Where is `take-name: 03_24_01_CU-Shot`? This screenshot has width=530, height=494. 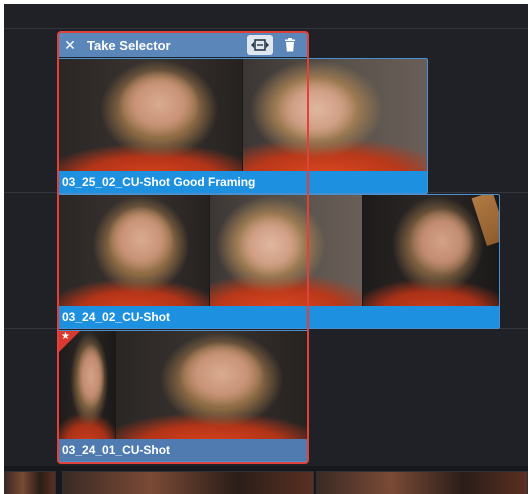
take-name: 03_24_01_CU-Shot is located at coordinates (183, 450).